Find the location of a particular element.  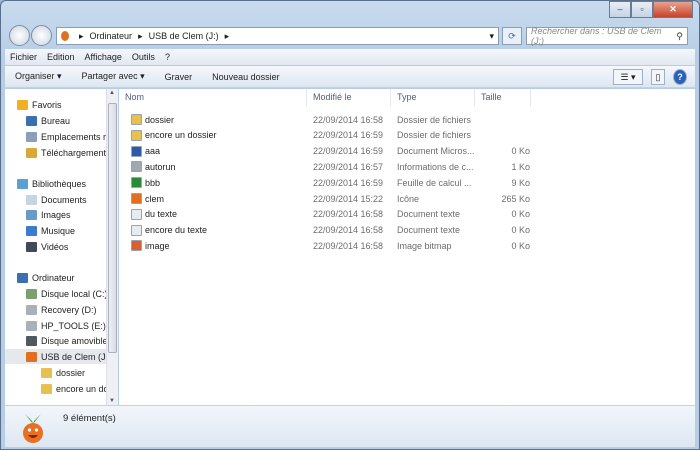

sidebar-item: Téléchargements is located at coordinates (55, 152).